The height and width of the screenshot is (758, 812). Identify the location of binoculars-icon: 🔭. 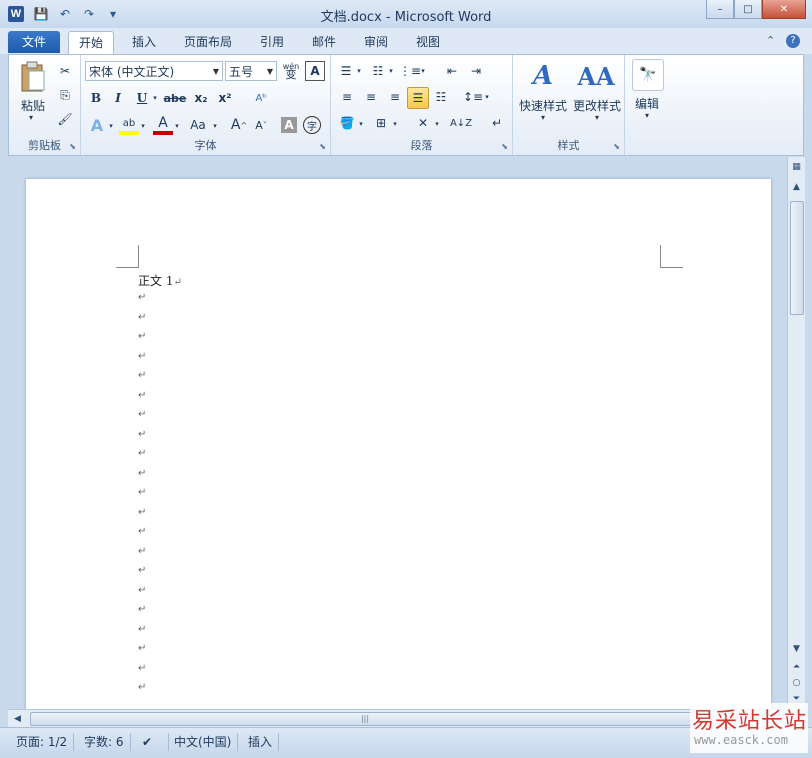
(648, 75).